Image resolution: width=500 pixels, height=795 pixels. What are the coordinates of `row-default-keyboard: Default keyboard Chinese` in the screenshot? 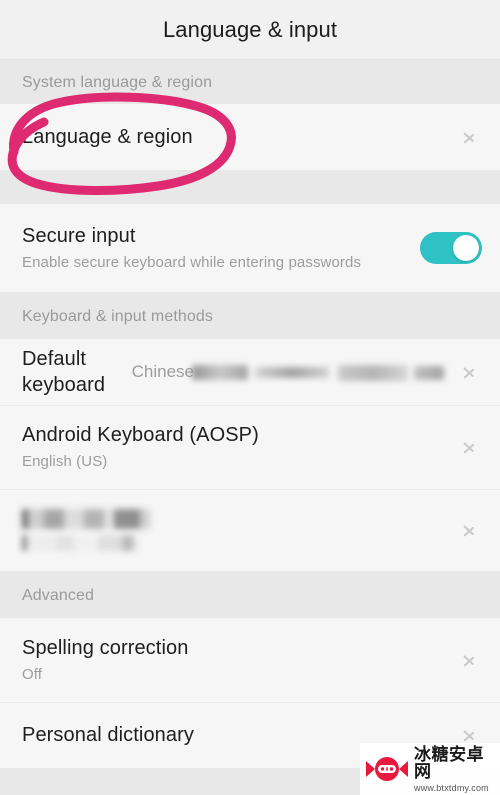 It's located at (250, 372).